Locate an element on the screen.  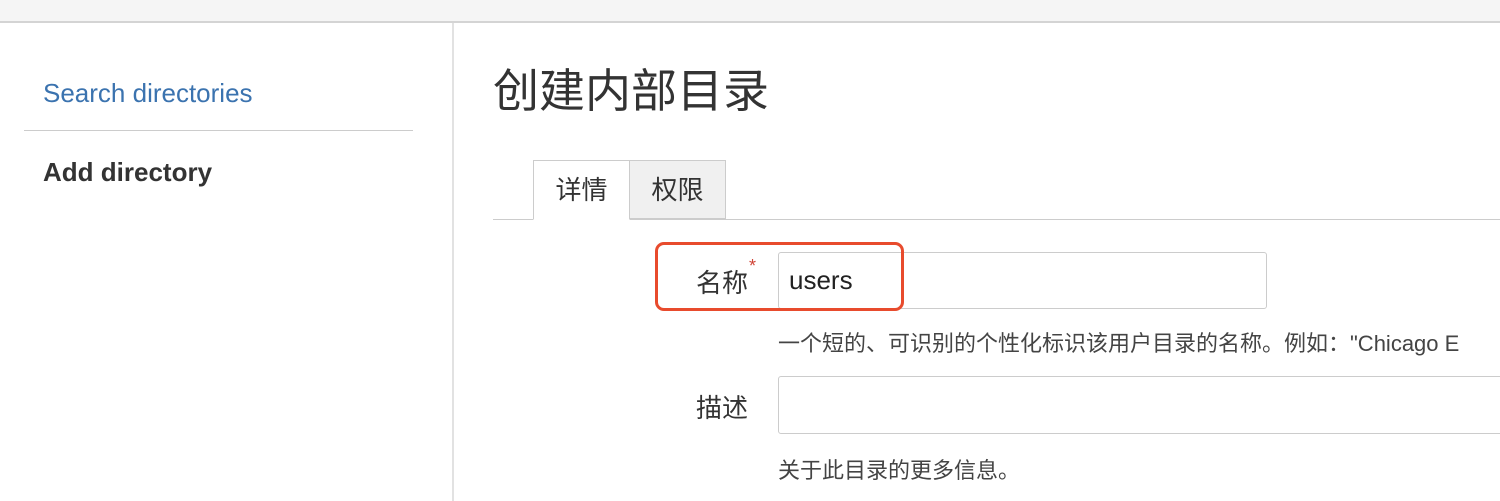
name-input is located at coordinates (1022, 280).